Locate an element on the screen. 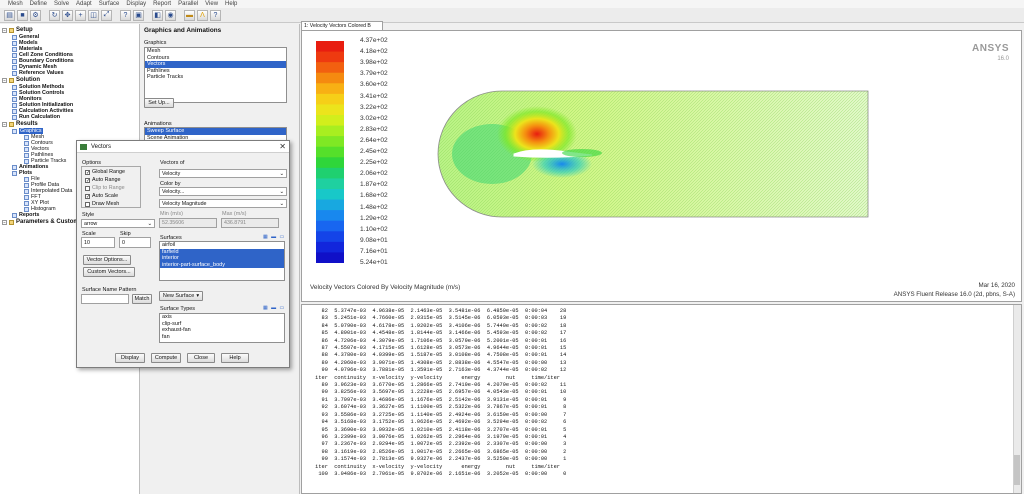 The height and width of the screenshot is (494, 1024). console-scrollbar is located at coordinates (1017, 399).